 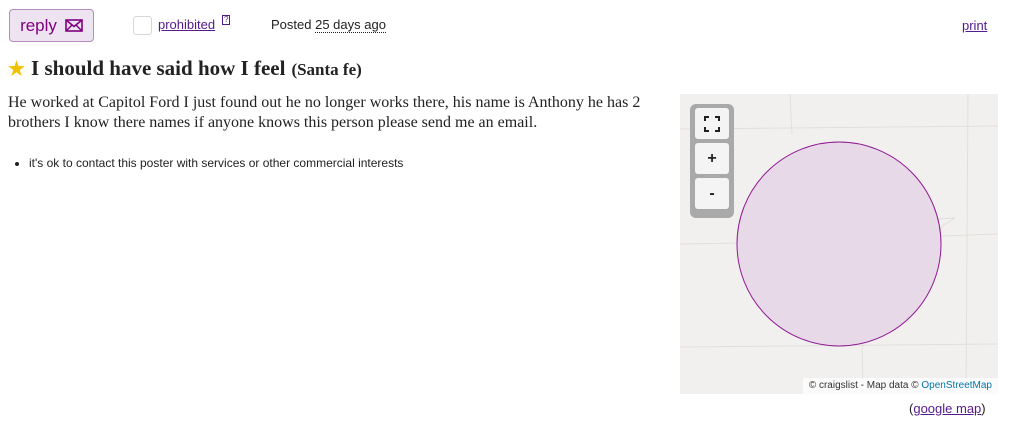 I want to click on prohibited-flag-checkbox, so click(x=142, y=25).